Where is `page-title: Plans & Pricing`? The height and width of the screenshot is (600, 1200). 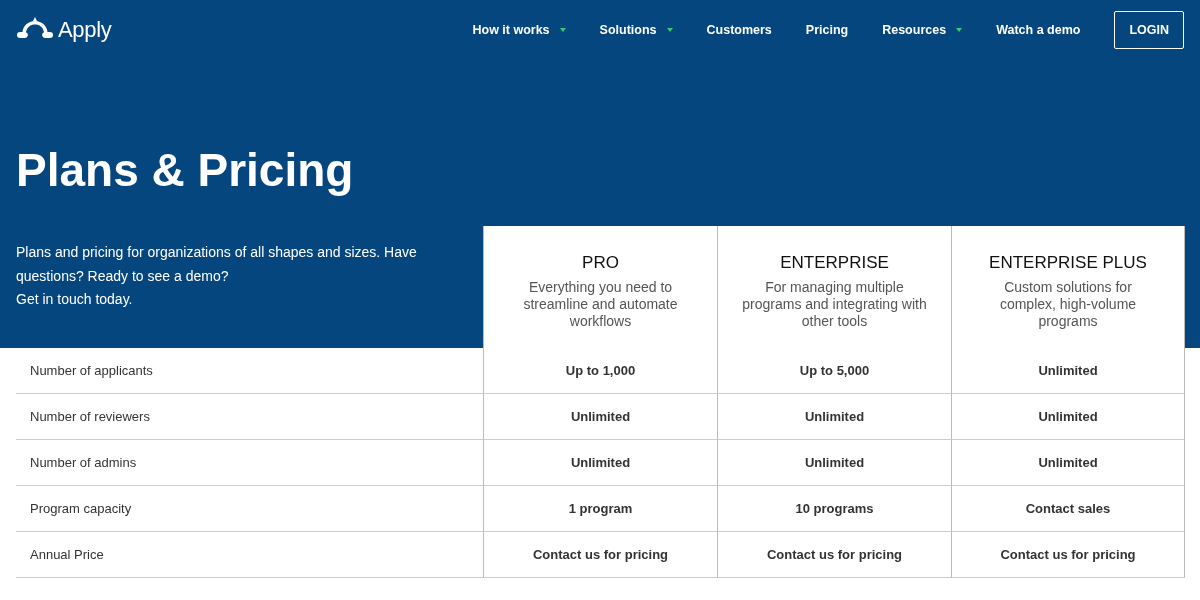
page-title: Plans & Pricing is located at coordinates (185, 170).